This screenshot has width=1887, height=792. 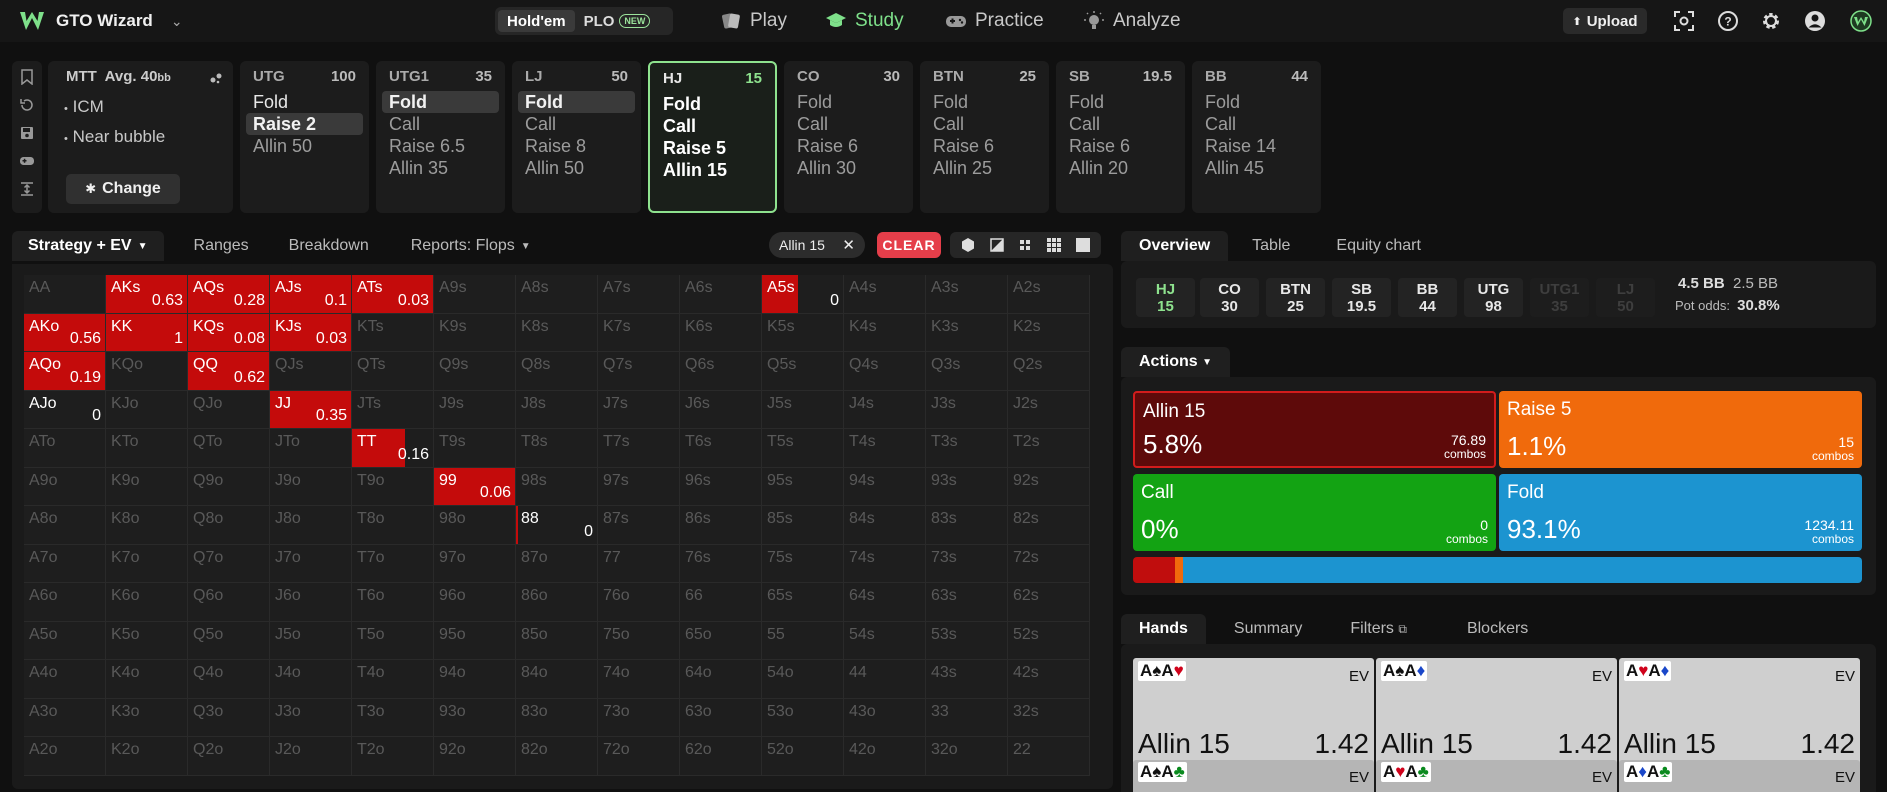 What do you see at coordinates (557, 409) in the screenshot?
I see `hand-cell-J8s: J8s` at bounding box center [557, 409].